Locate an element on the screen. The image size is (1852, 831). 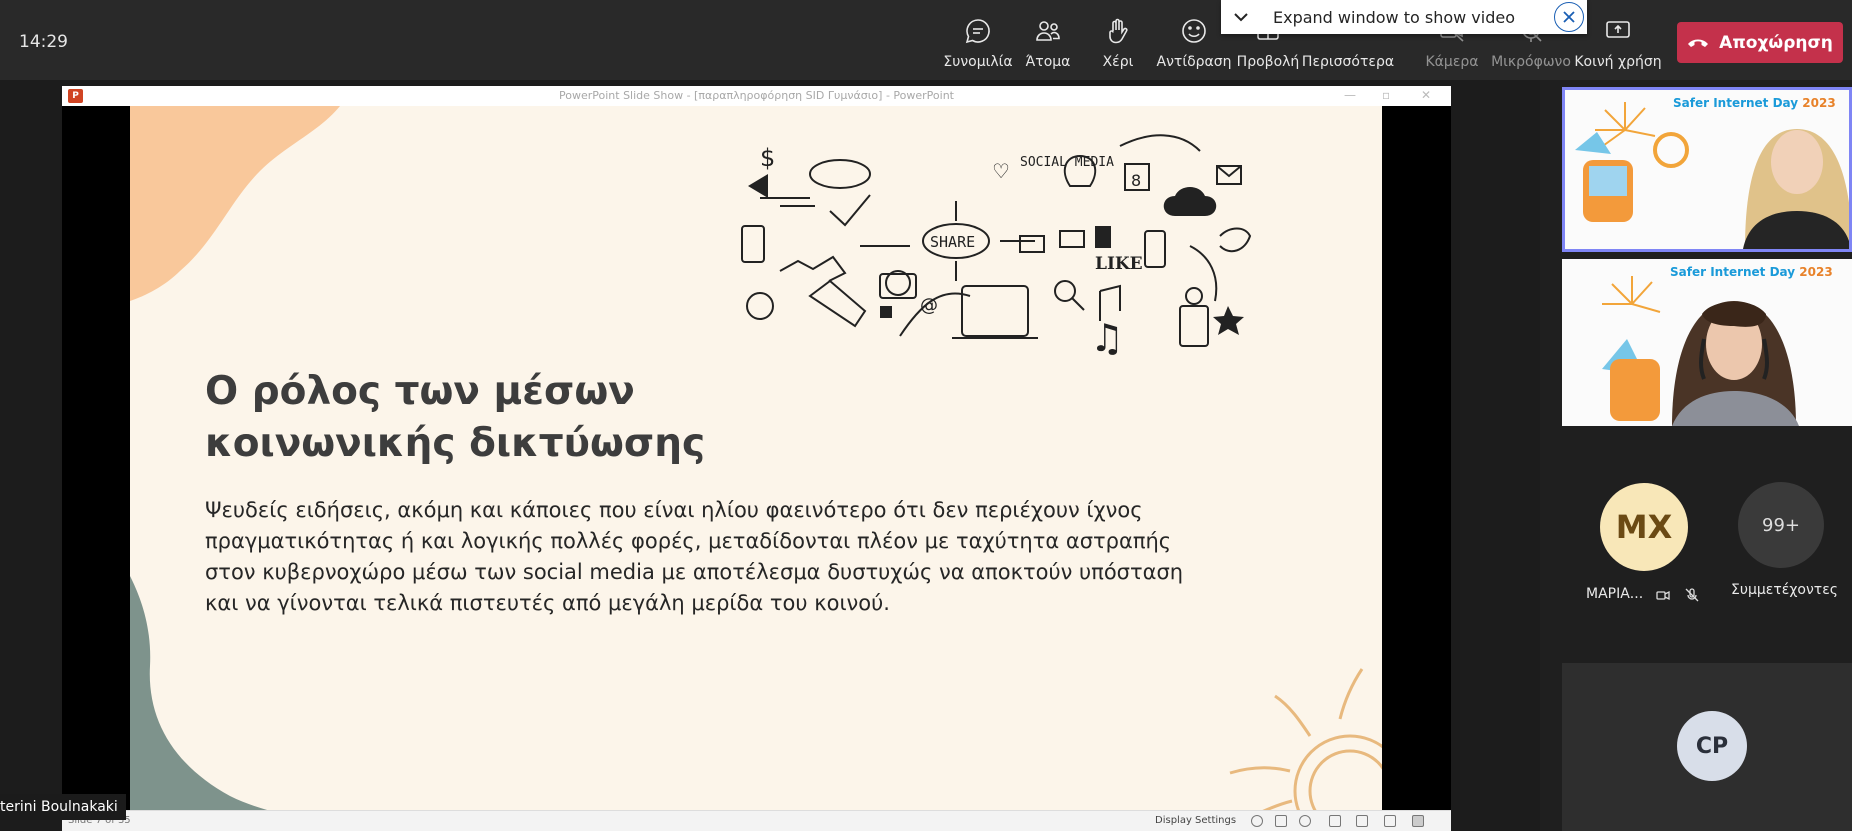
share-screen-icon is located at coordinates (1618, 29).